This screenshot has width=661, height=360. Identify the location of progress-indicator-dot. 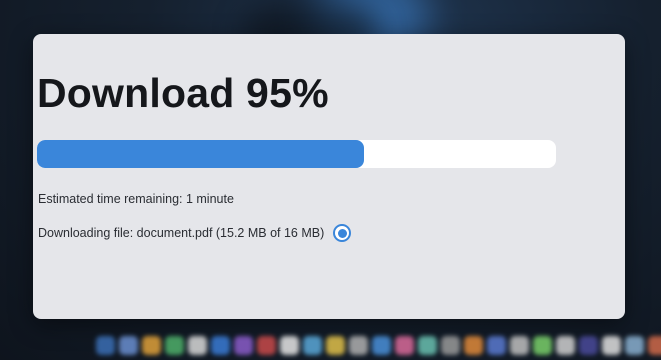
(342, 233).